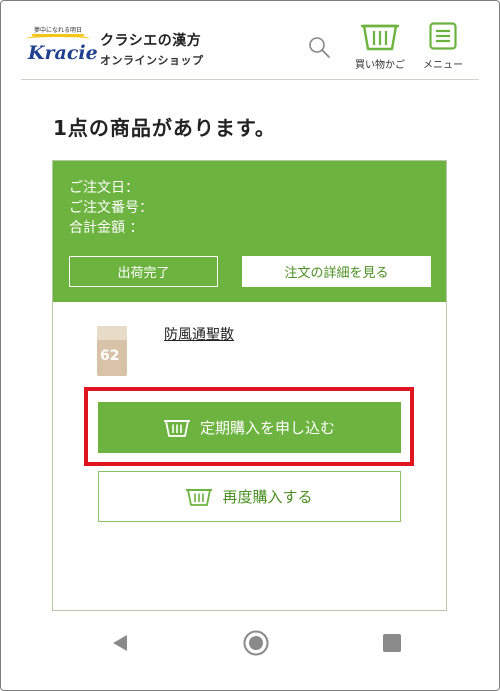  Describe the element at coordinates (120, 643) in the screenshot. I see `back-triangle-icon` at that location.